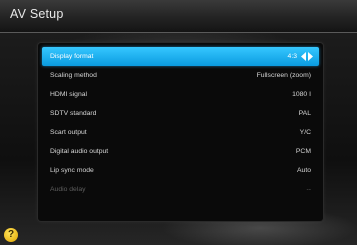 This screenshot has height=245, width=357. What do you see at coordinates (68, 189) in the screenshot?
I see `menu-item-label: Audio delay` at bounding box center [68, 189].